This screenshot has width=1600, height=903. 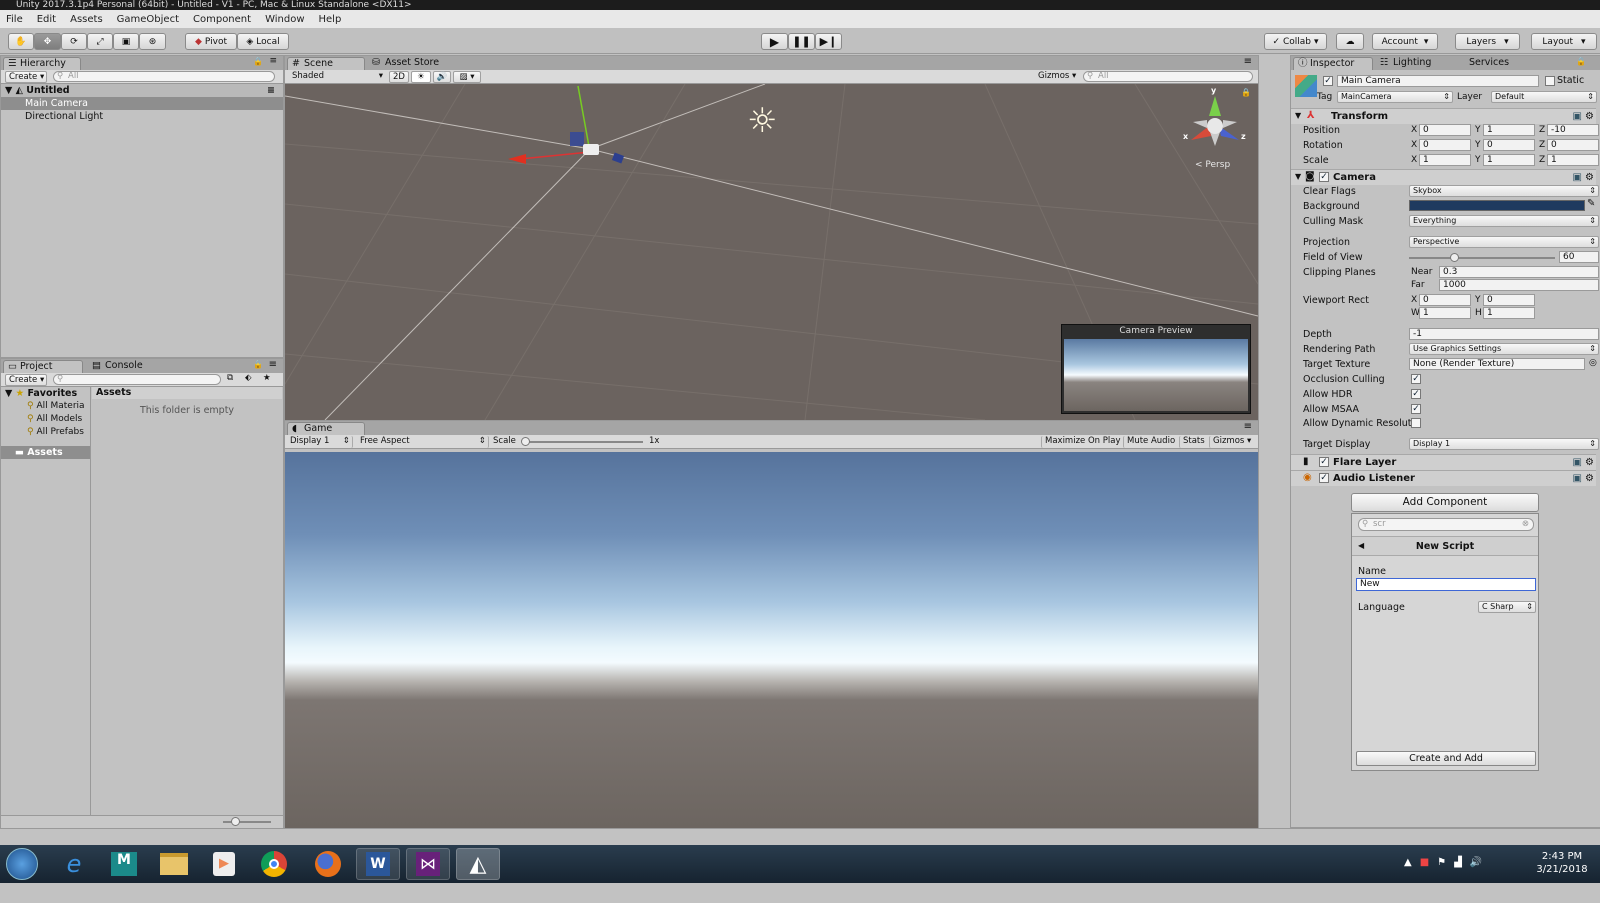 I want to click on static-checkbox, so click(x=1550, y=81).